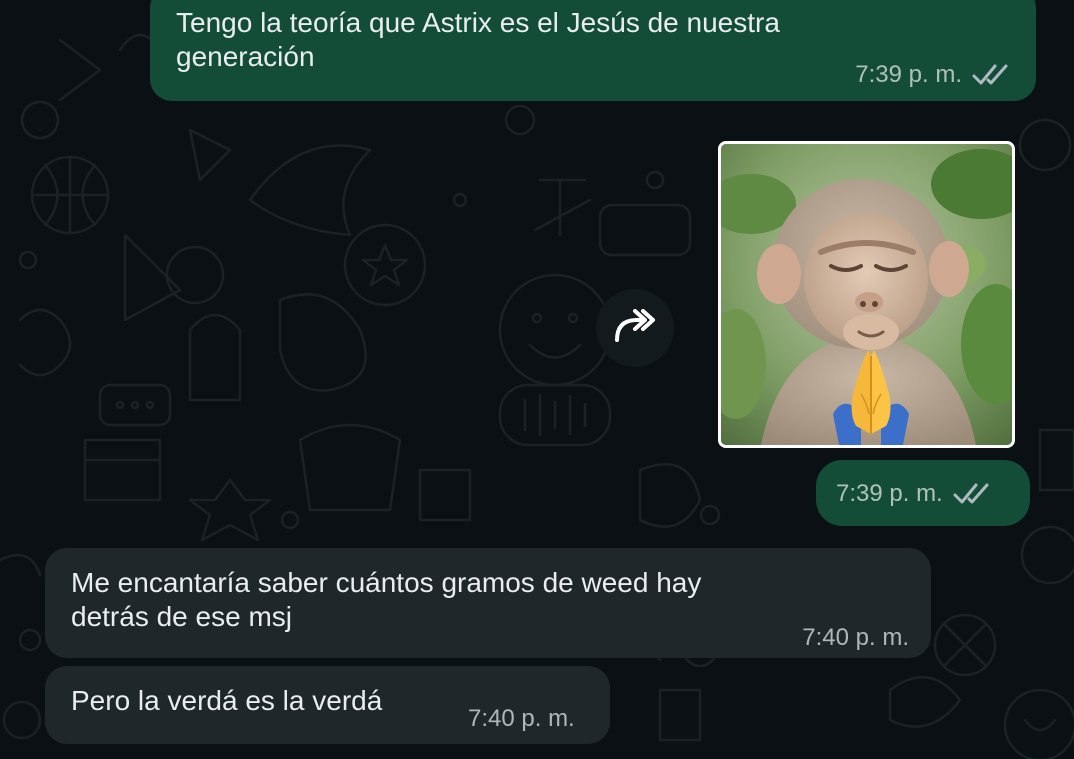 The image size is (1074, 759). Describe the element at coordinates (227, 700) in the screenshot. I see `message-text: Pero la verdá es la verdá` at that location.